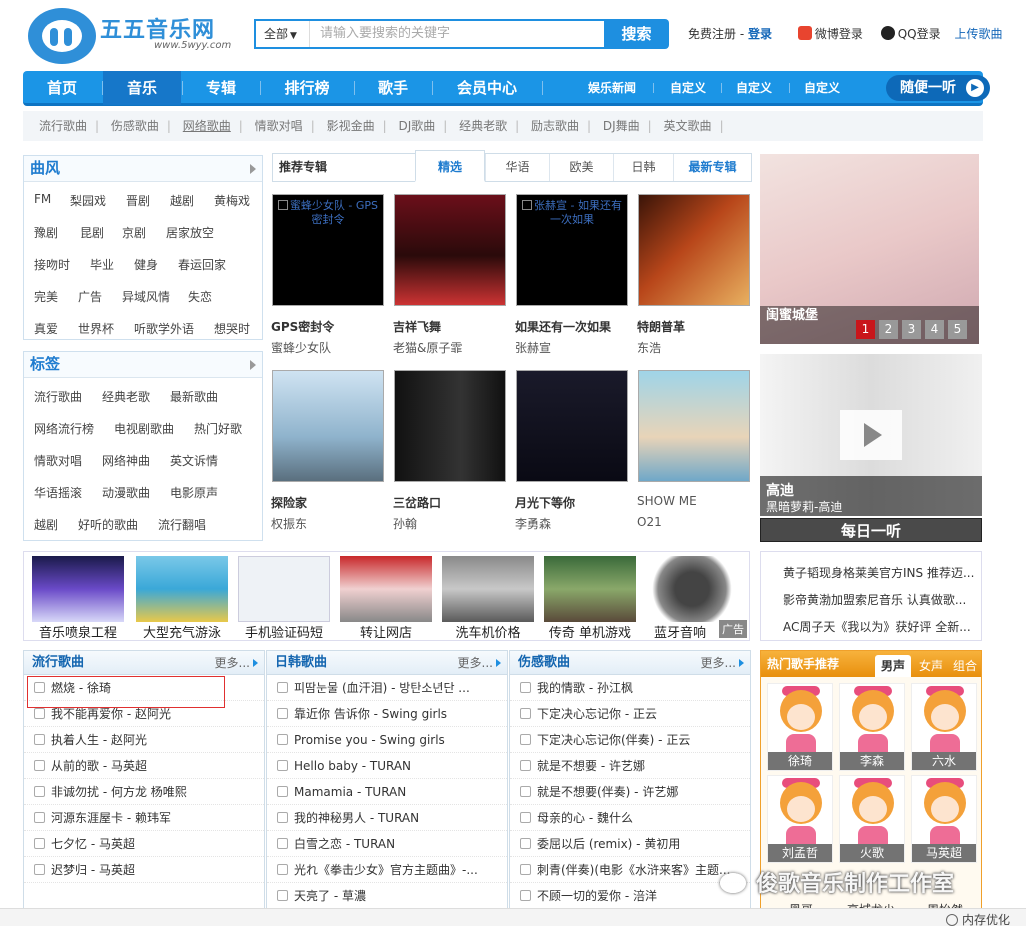 The width and height of the screenshot is (1026, 928). Describe the element at coordinates (190, 232) in the screenshot. I see `genre-tag: 居家放空` at that location.